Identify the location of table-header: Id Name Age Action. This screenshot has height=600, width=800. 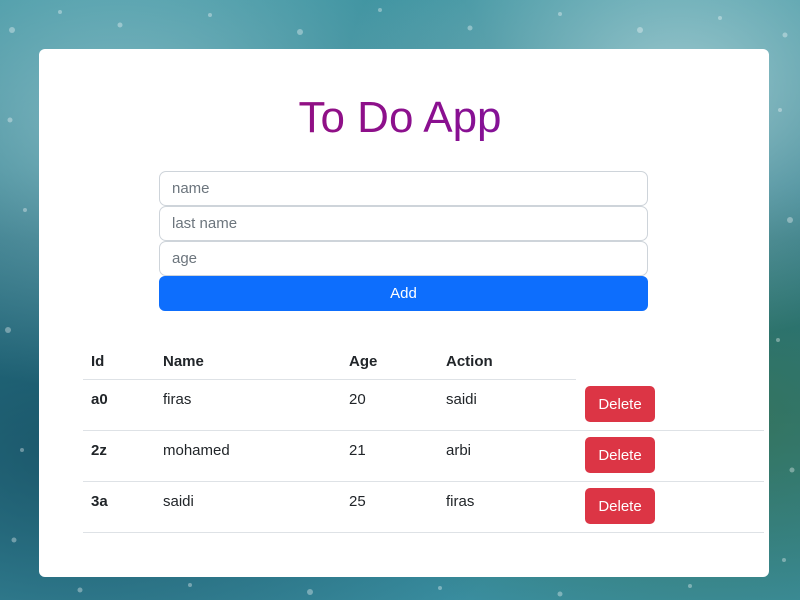
(329, 361).